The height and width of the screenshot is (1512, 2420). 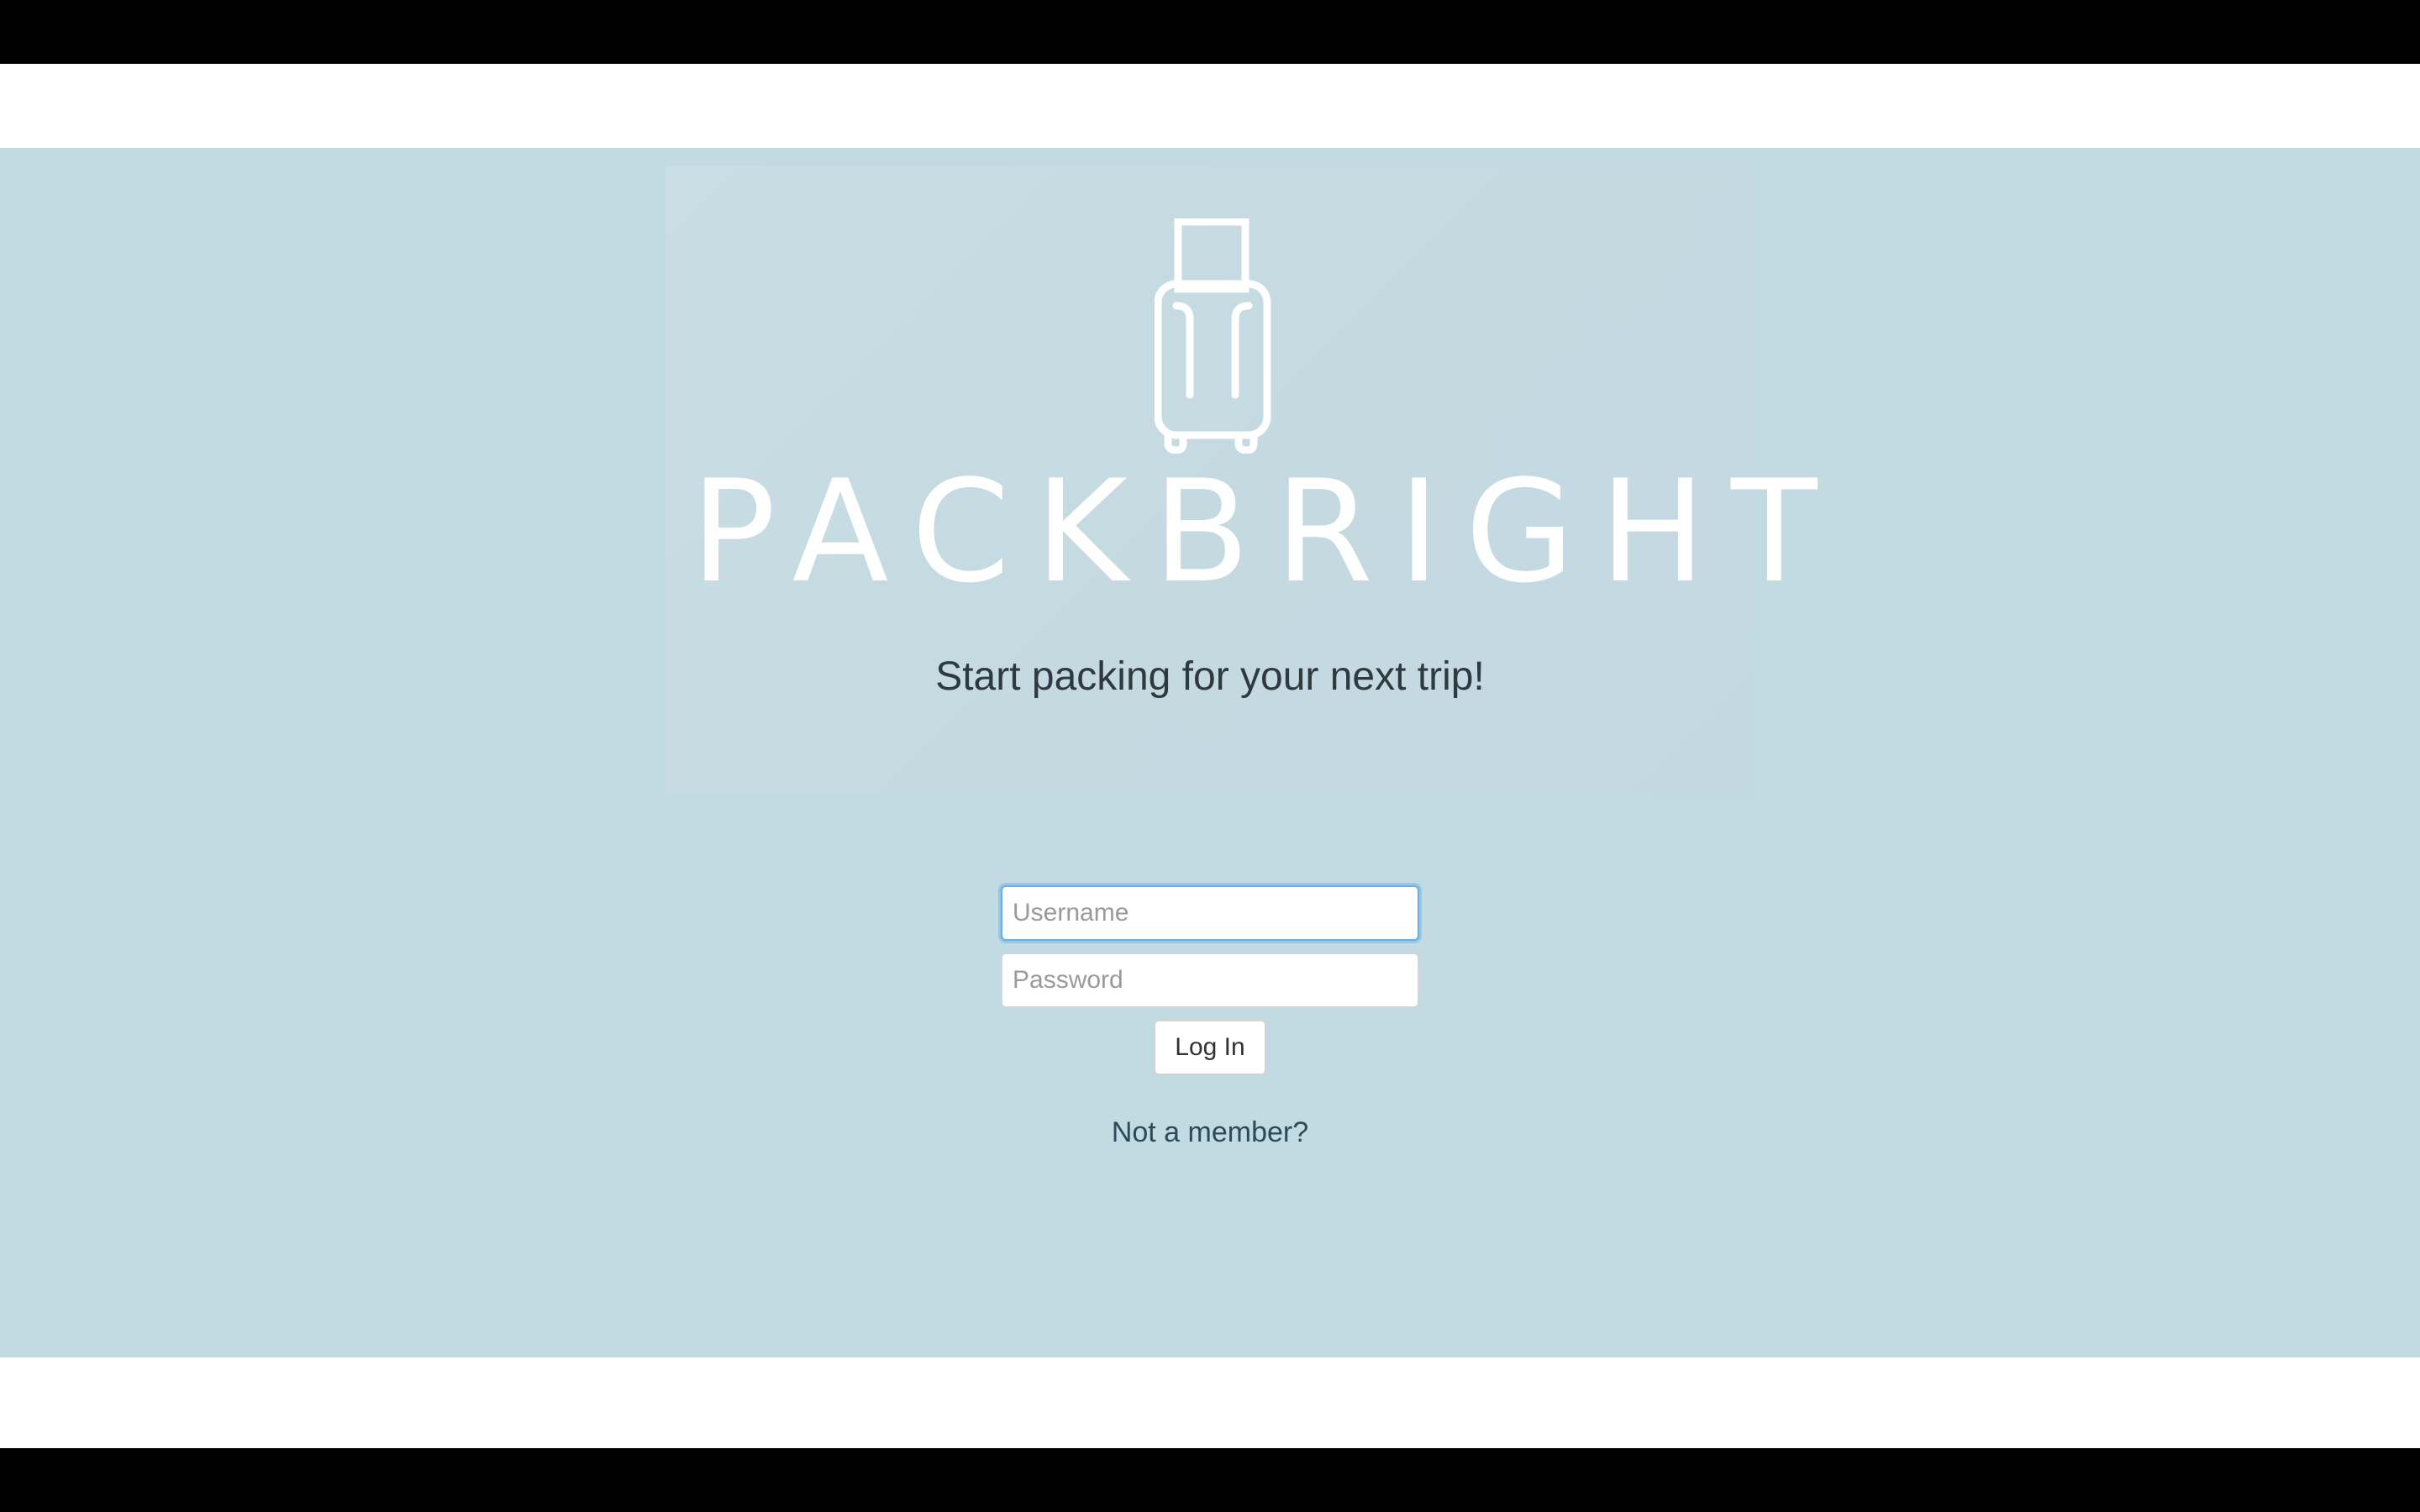 I want to click on login-button: Log In, so click(x=1210, y=1047).